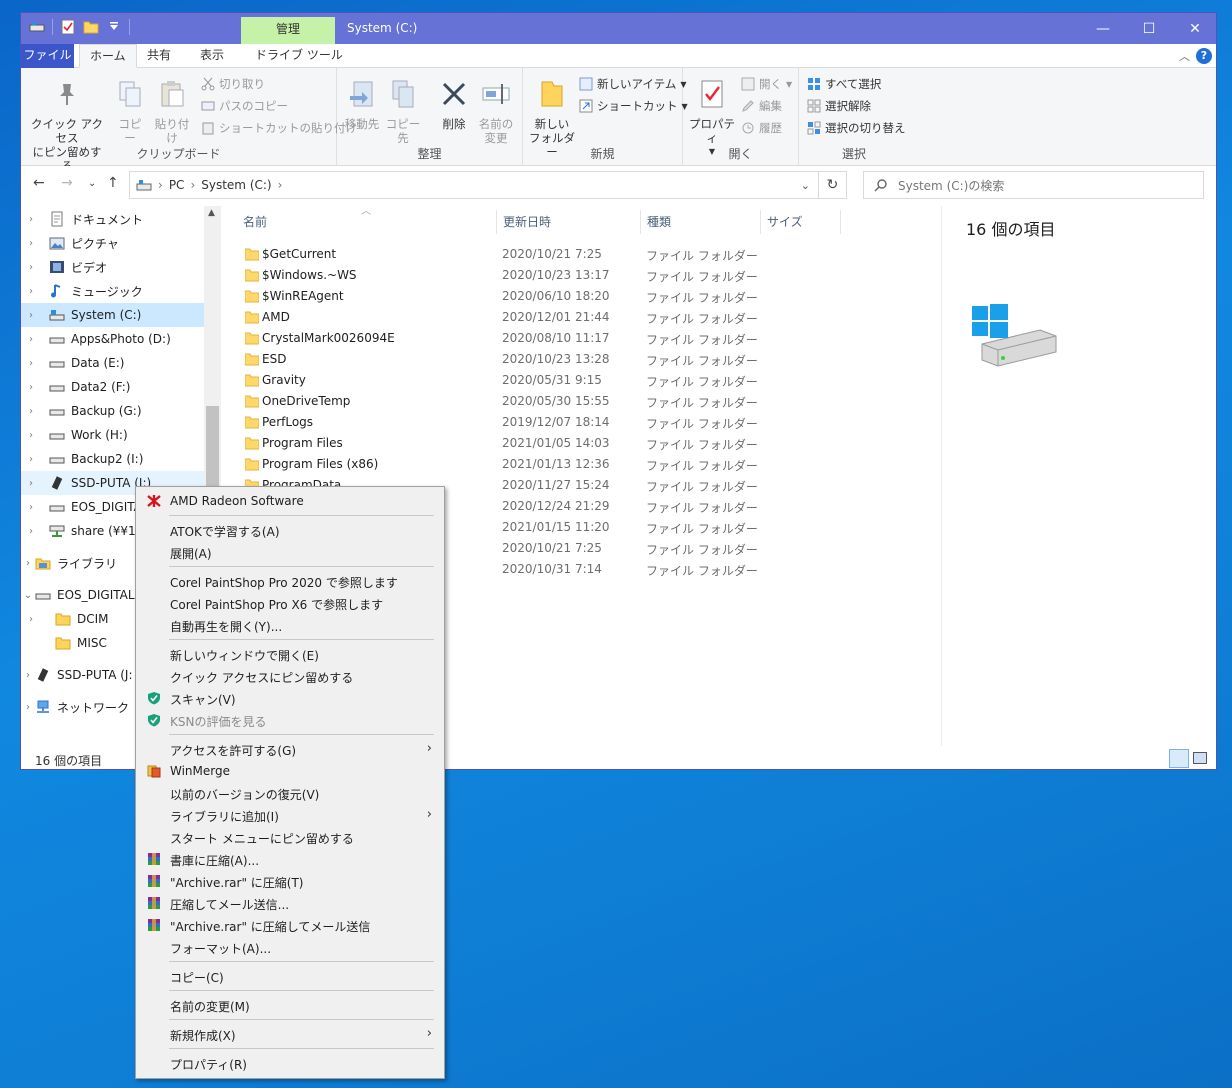 The image size is (1232, 1088). What do you see at coordinates (113, 183) in the screenshot?
I see `up-icon: ↑` at bounding box center [113, 183].